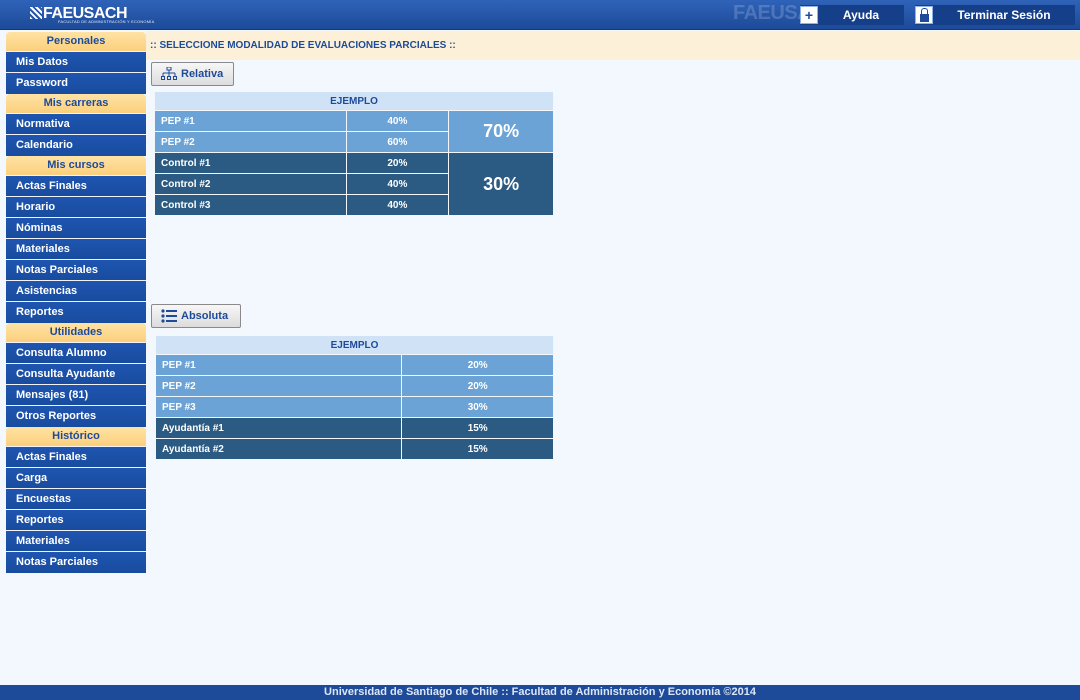 The image size is (1080, 700). Describe the element at coordinates (76, 145) in the screenshot. I see `sidebar-item-calendario: Calendario` at that location.